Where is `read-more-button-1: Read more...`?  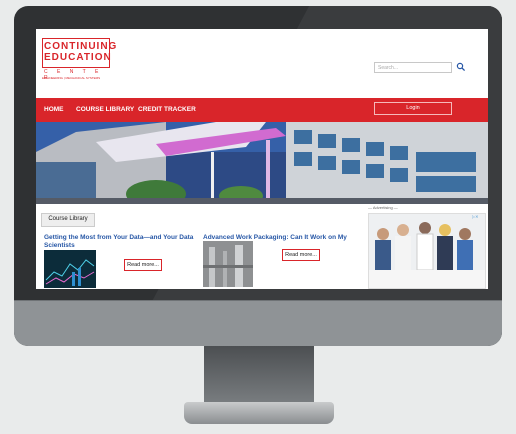 read-more-button-1: Read more... is located at coordinates (143, 265).